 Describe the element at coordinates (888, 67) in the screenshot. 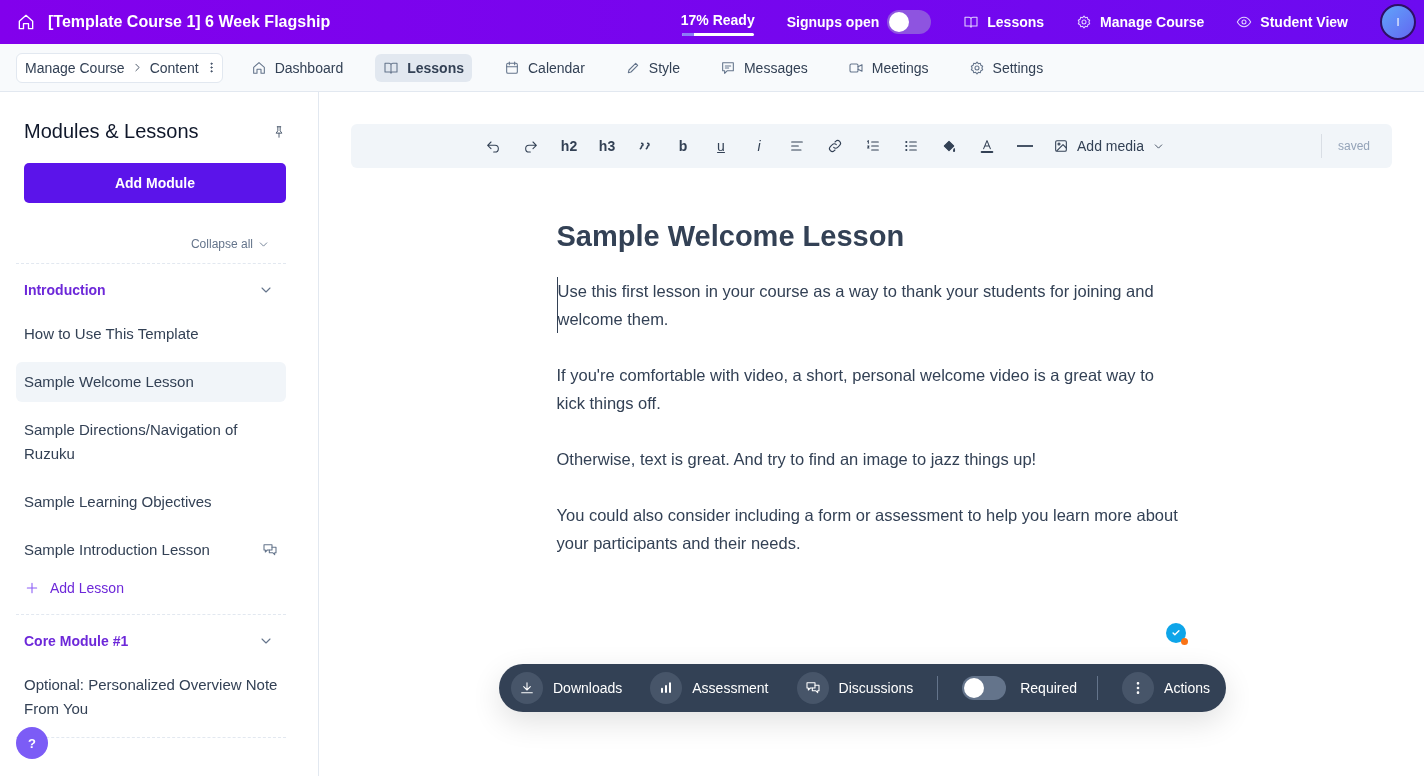

I see `nav-tab: Meetings` at that location.